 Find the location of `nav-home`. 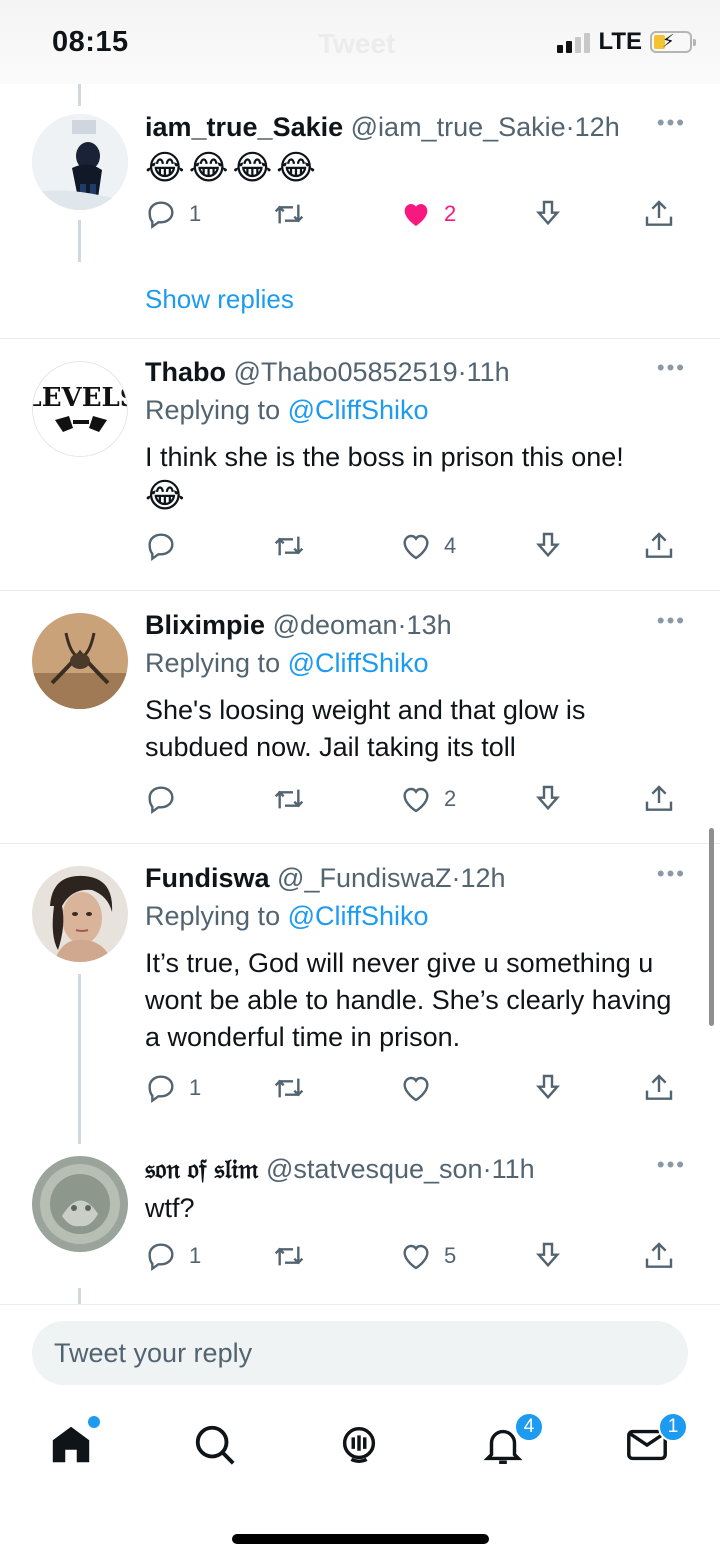

nav-home is located at coordinates (74, 1444).